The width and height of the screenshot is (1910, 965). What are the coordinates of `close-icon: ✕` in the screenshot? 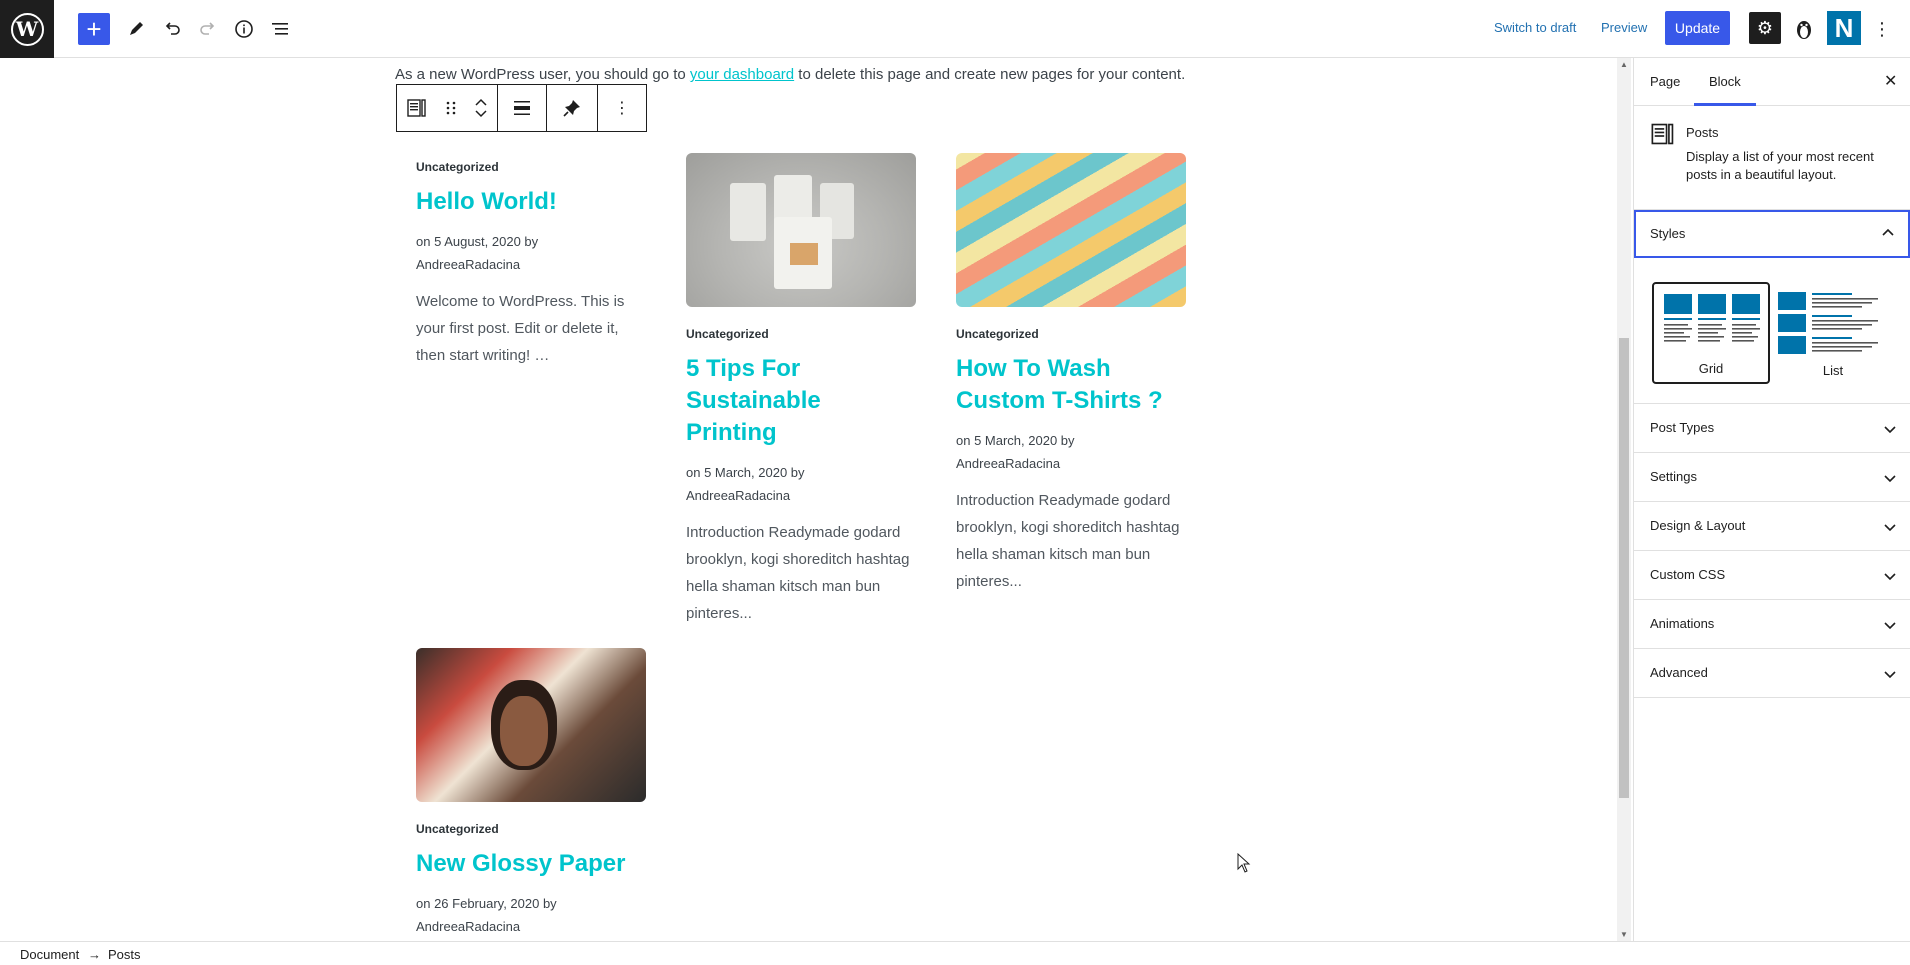 It's located at (1891, 81).